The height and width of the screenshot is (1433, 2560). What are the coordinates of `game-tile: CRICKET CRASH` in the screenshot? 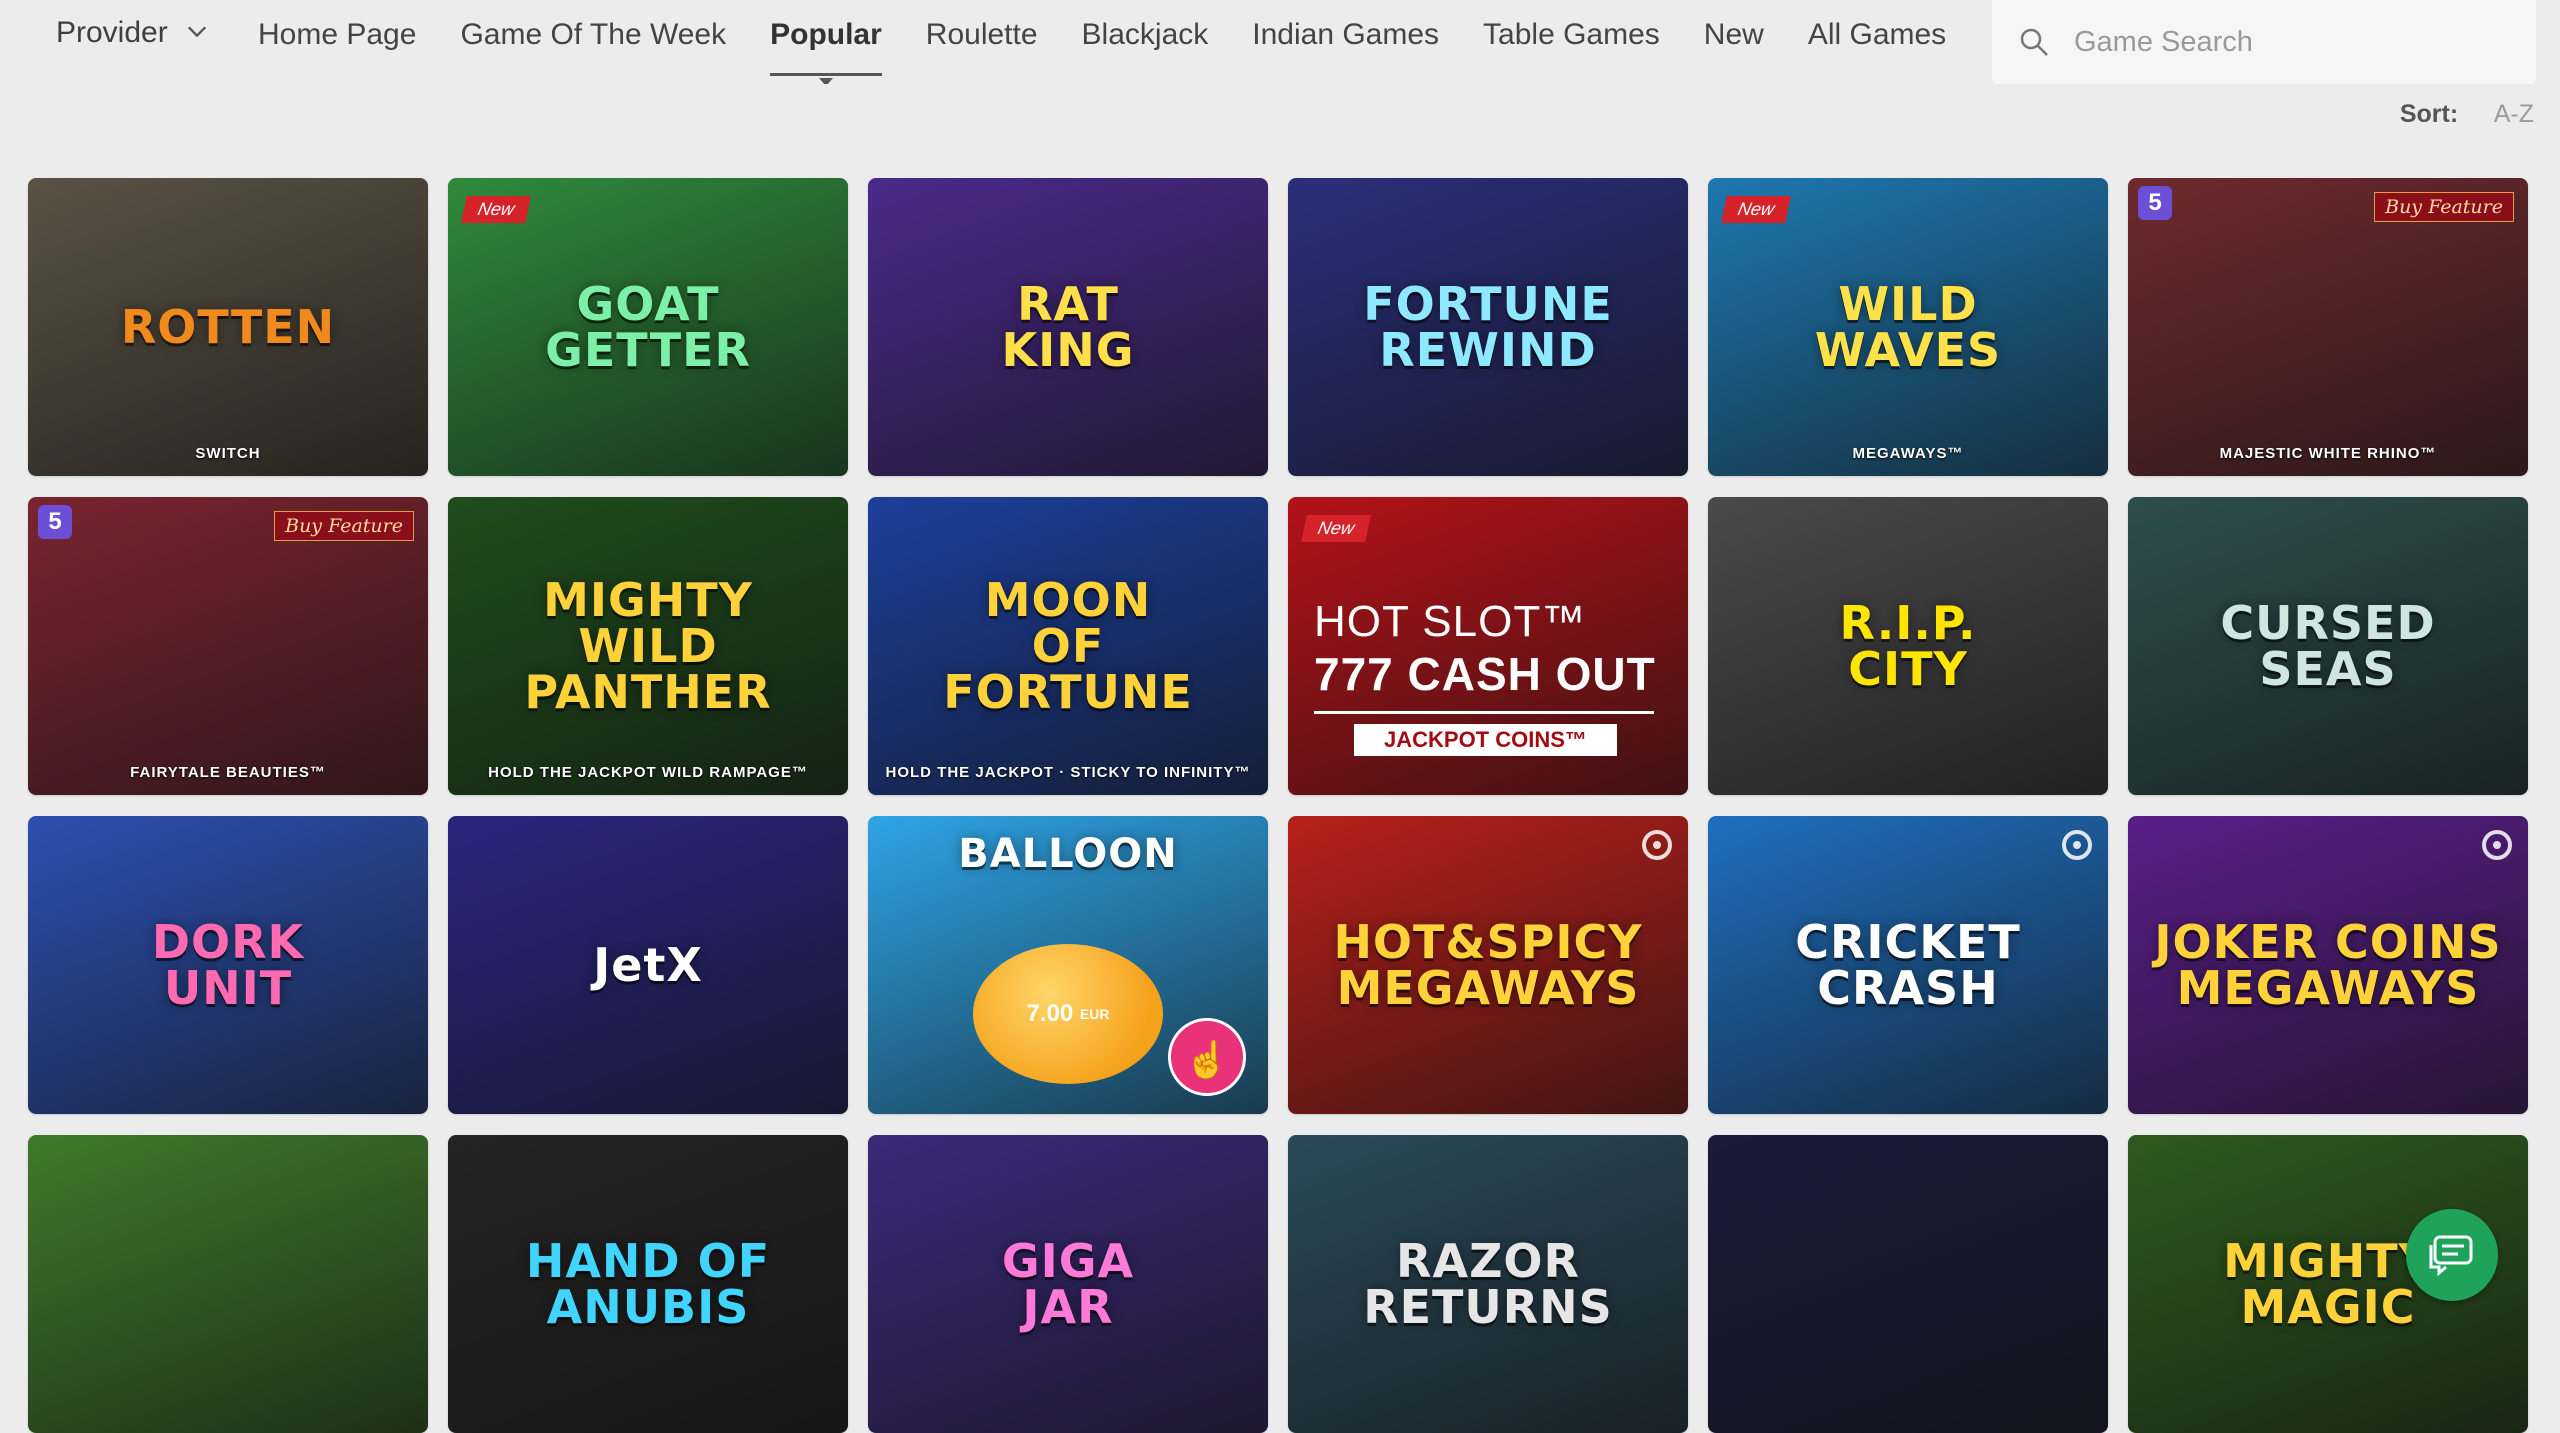 It's located at (1908, 965).